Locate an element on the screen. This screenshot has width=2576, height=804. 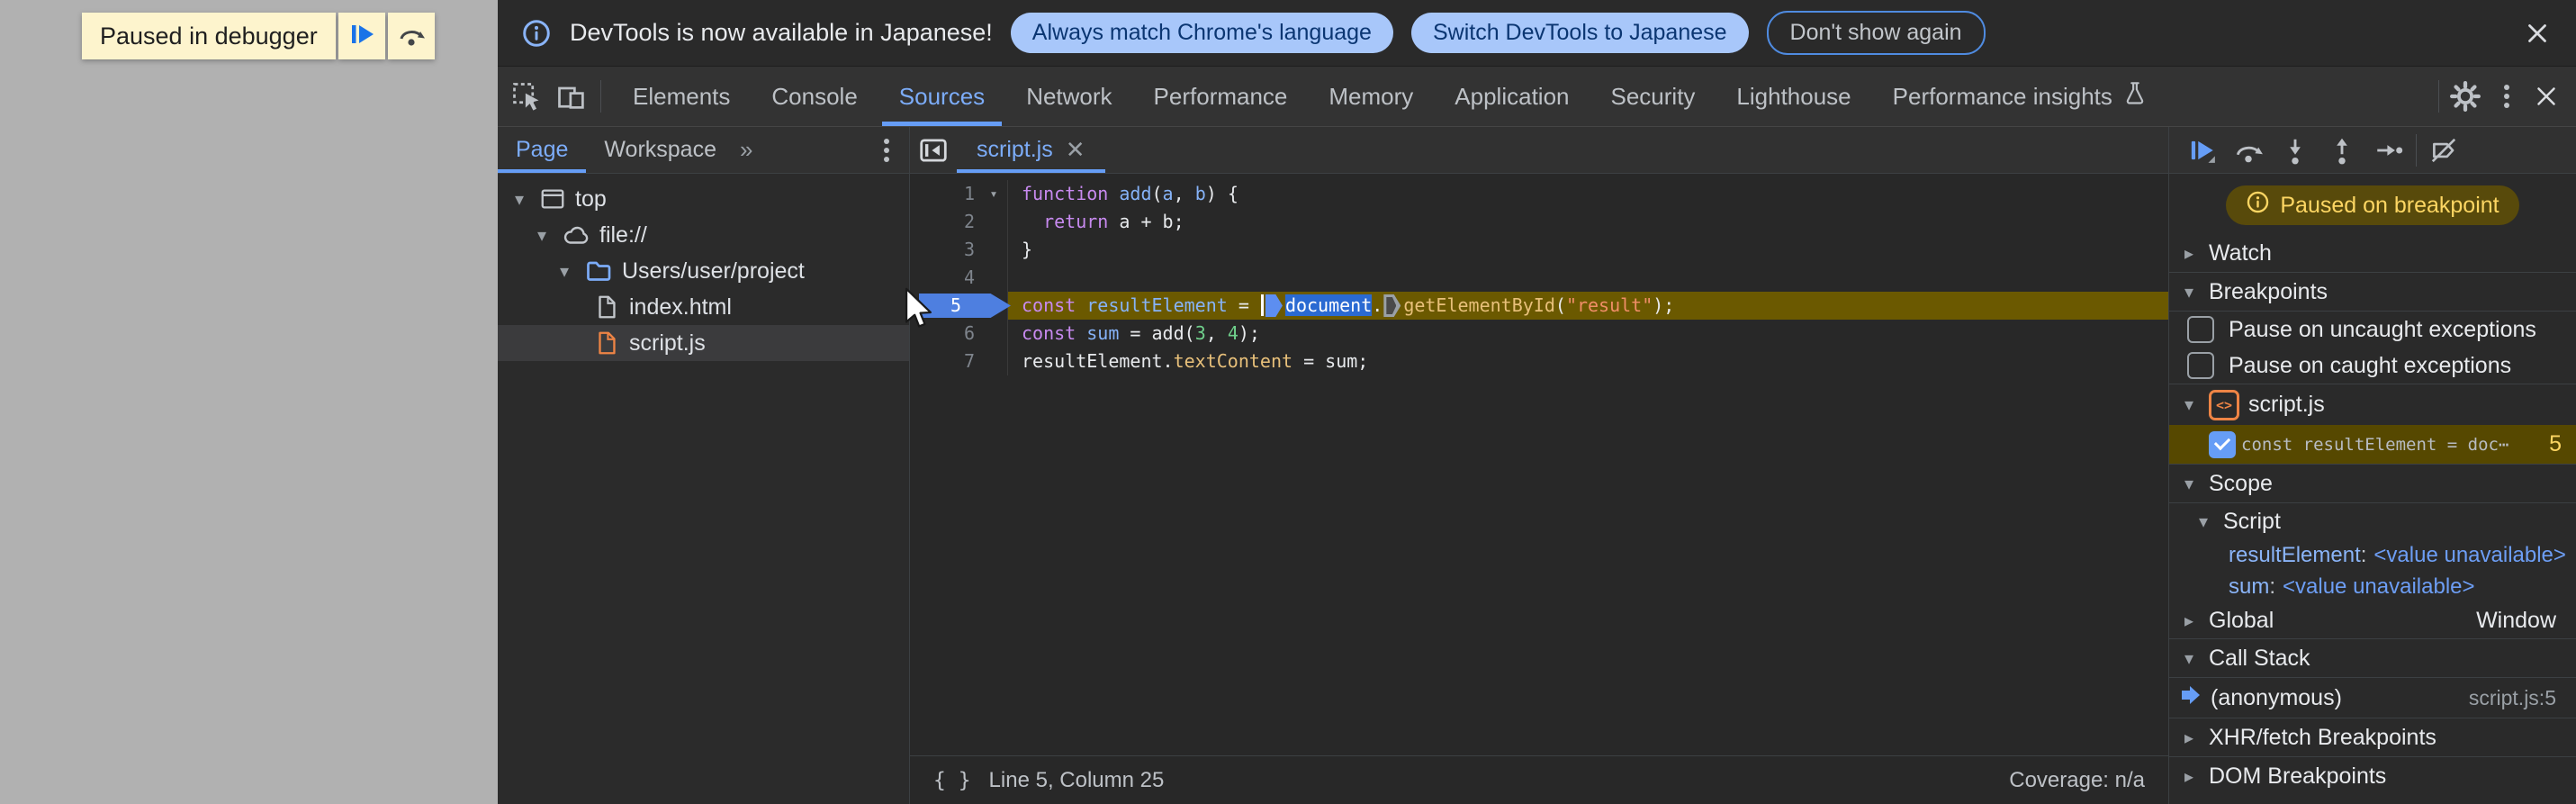
continue-to-here-marker is located at coordinates (1392, 305).